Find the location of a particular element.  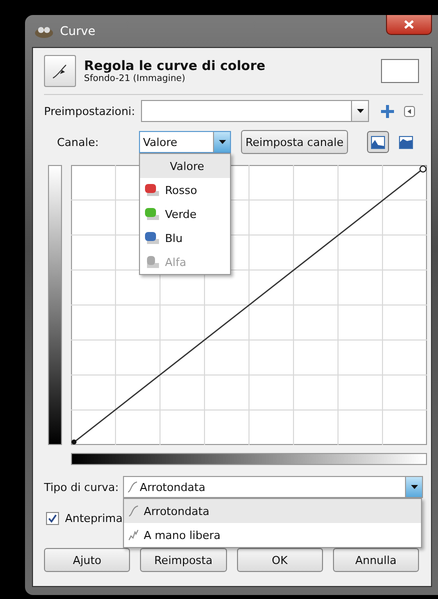

channel-option: Valore is located at coordinates (185, 166).